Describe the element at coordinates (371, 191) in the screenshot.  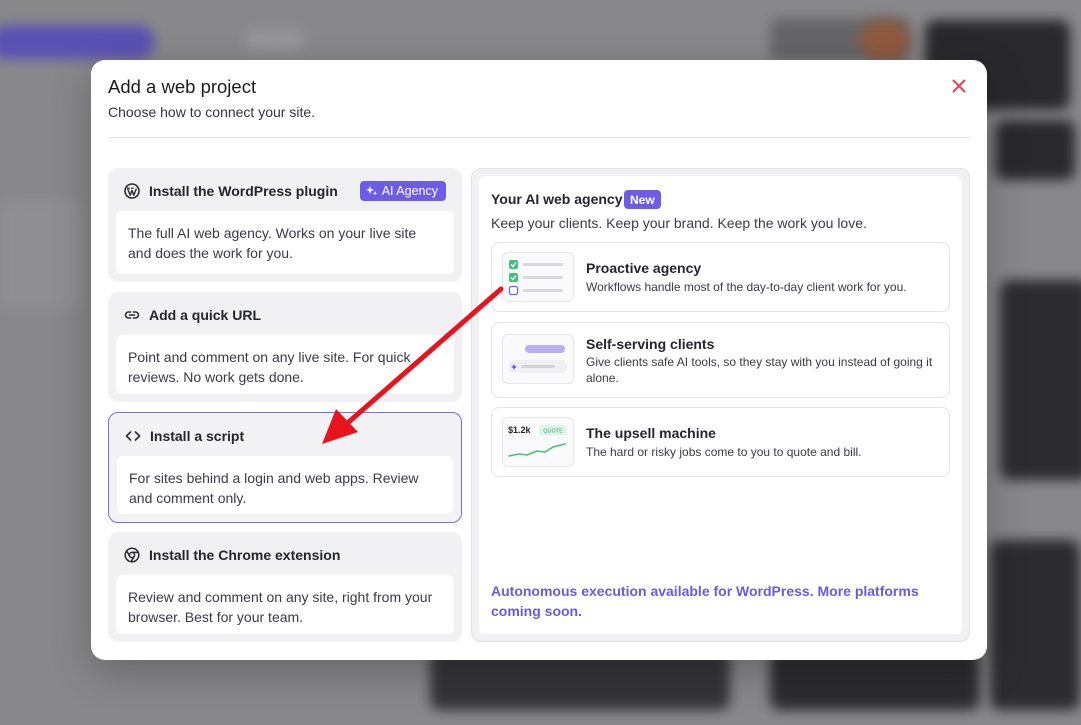
I see `sparkle-icon` at that location.